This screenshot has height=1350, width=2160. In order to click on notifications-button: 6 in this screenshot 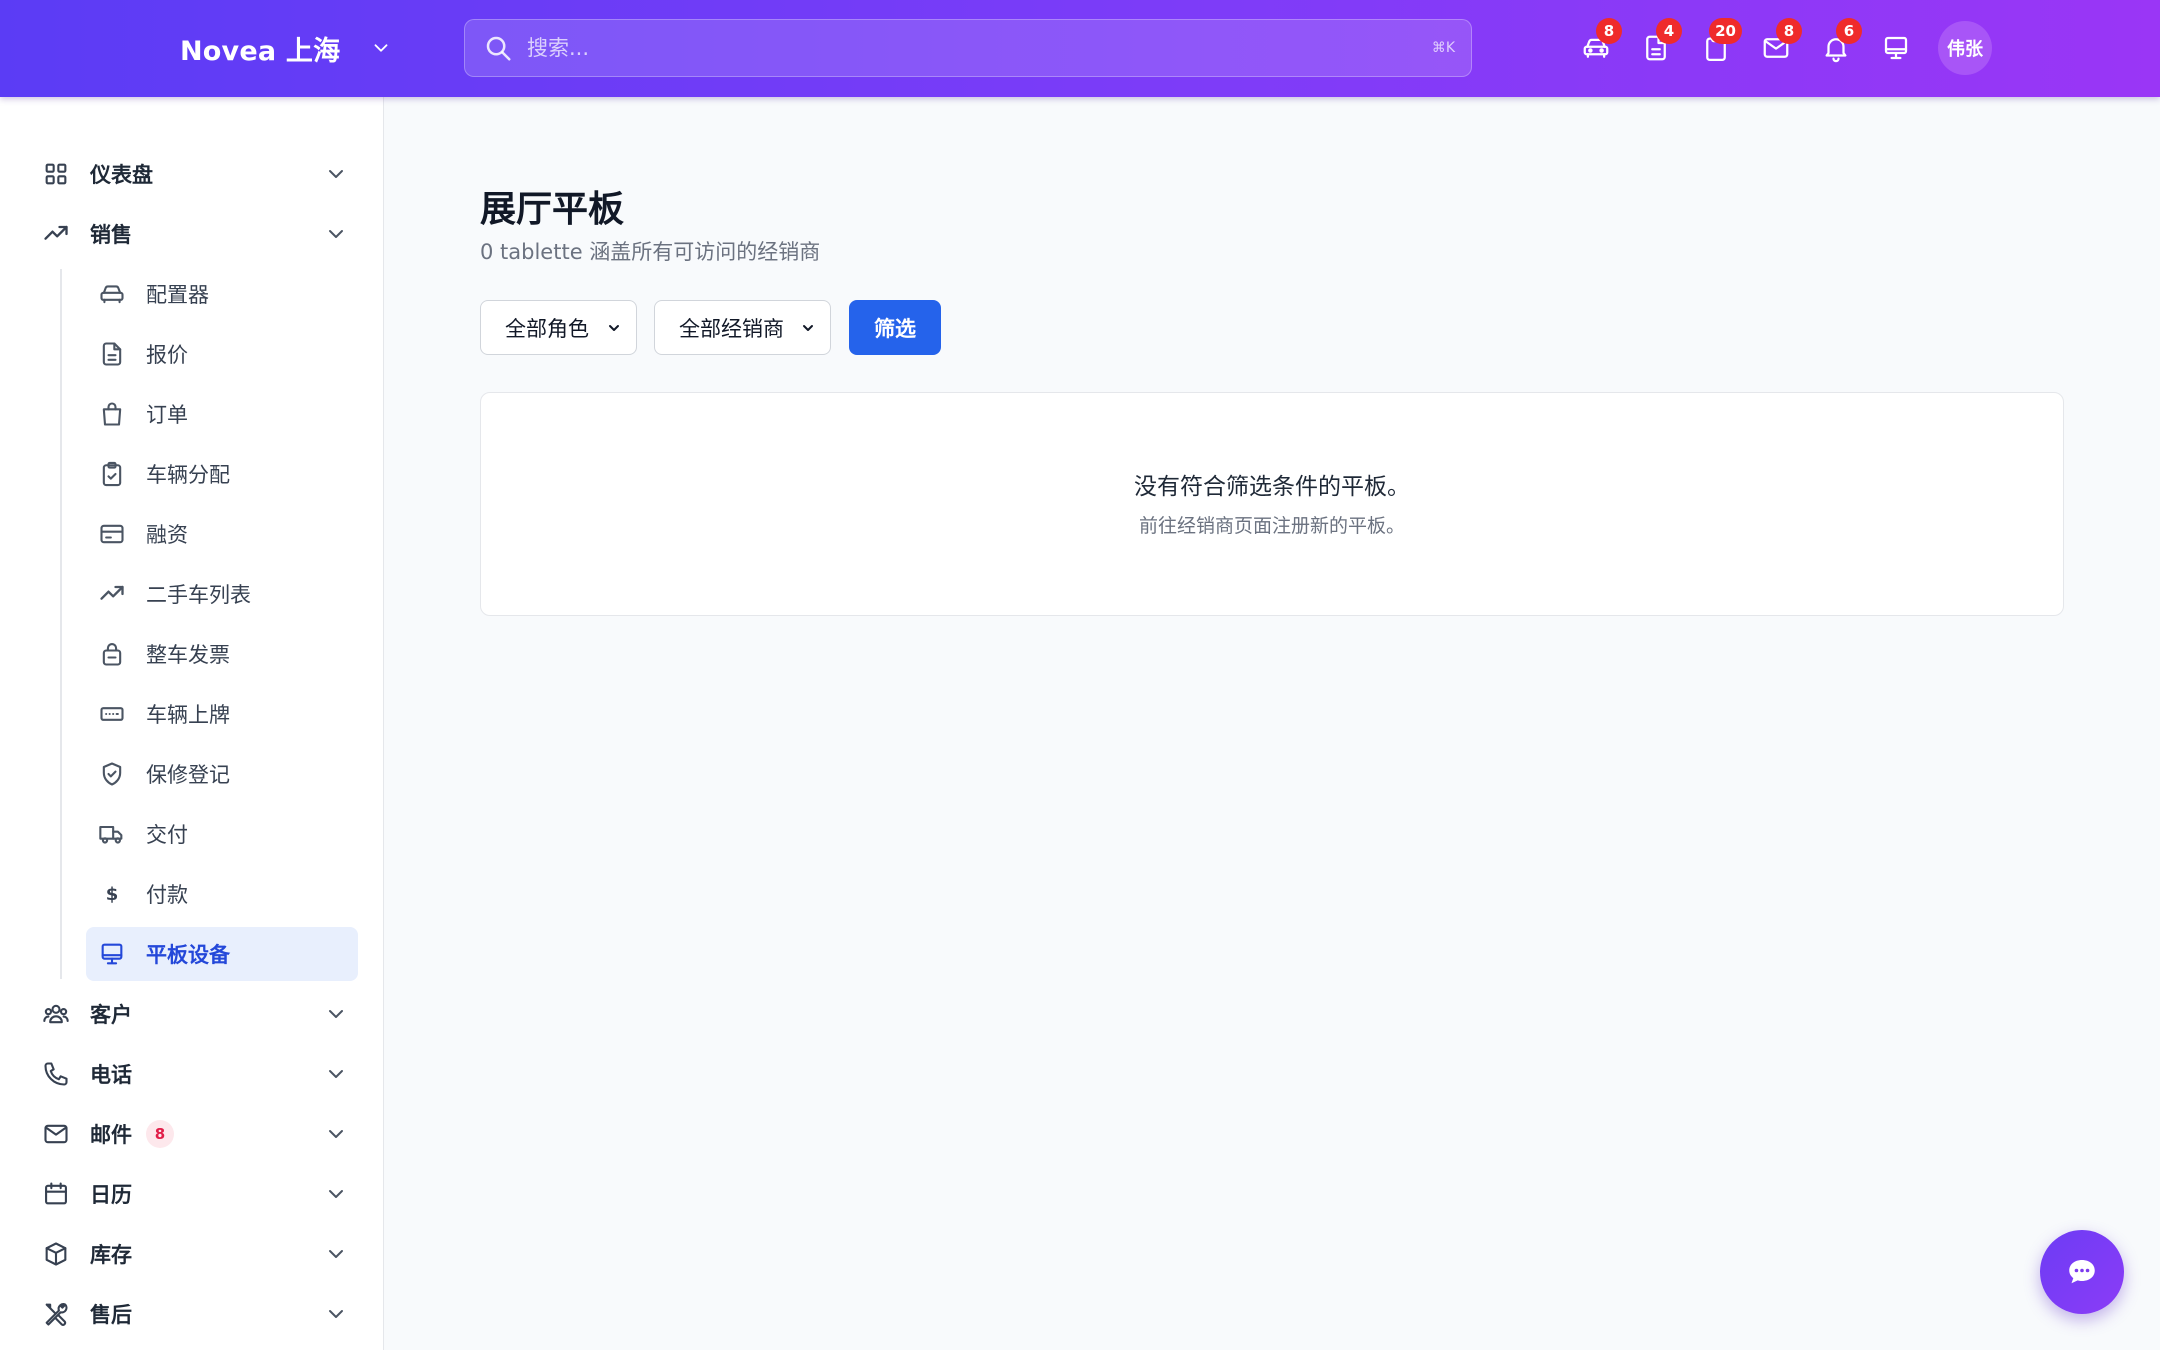, I will do `click(1836, 48)`.